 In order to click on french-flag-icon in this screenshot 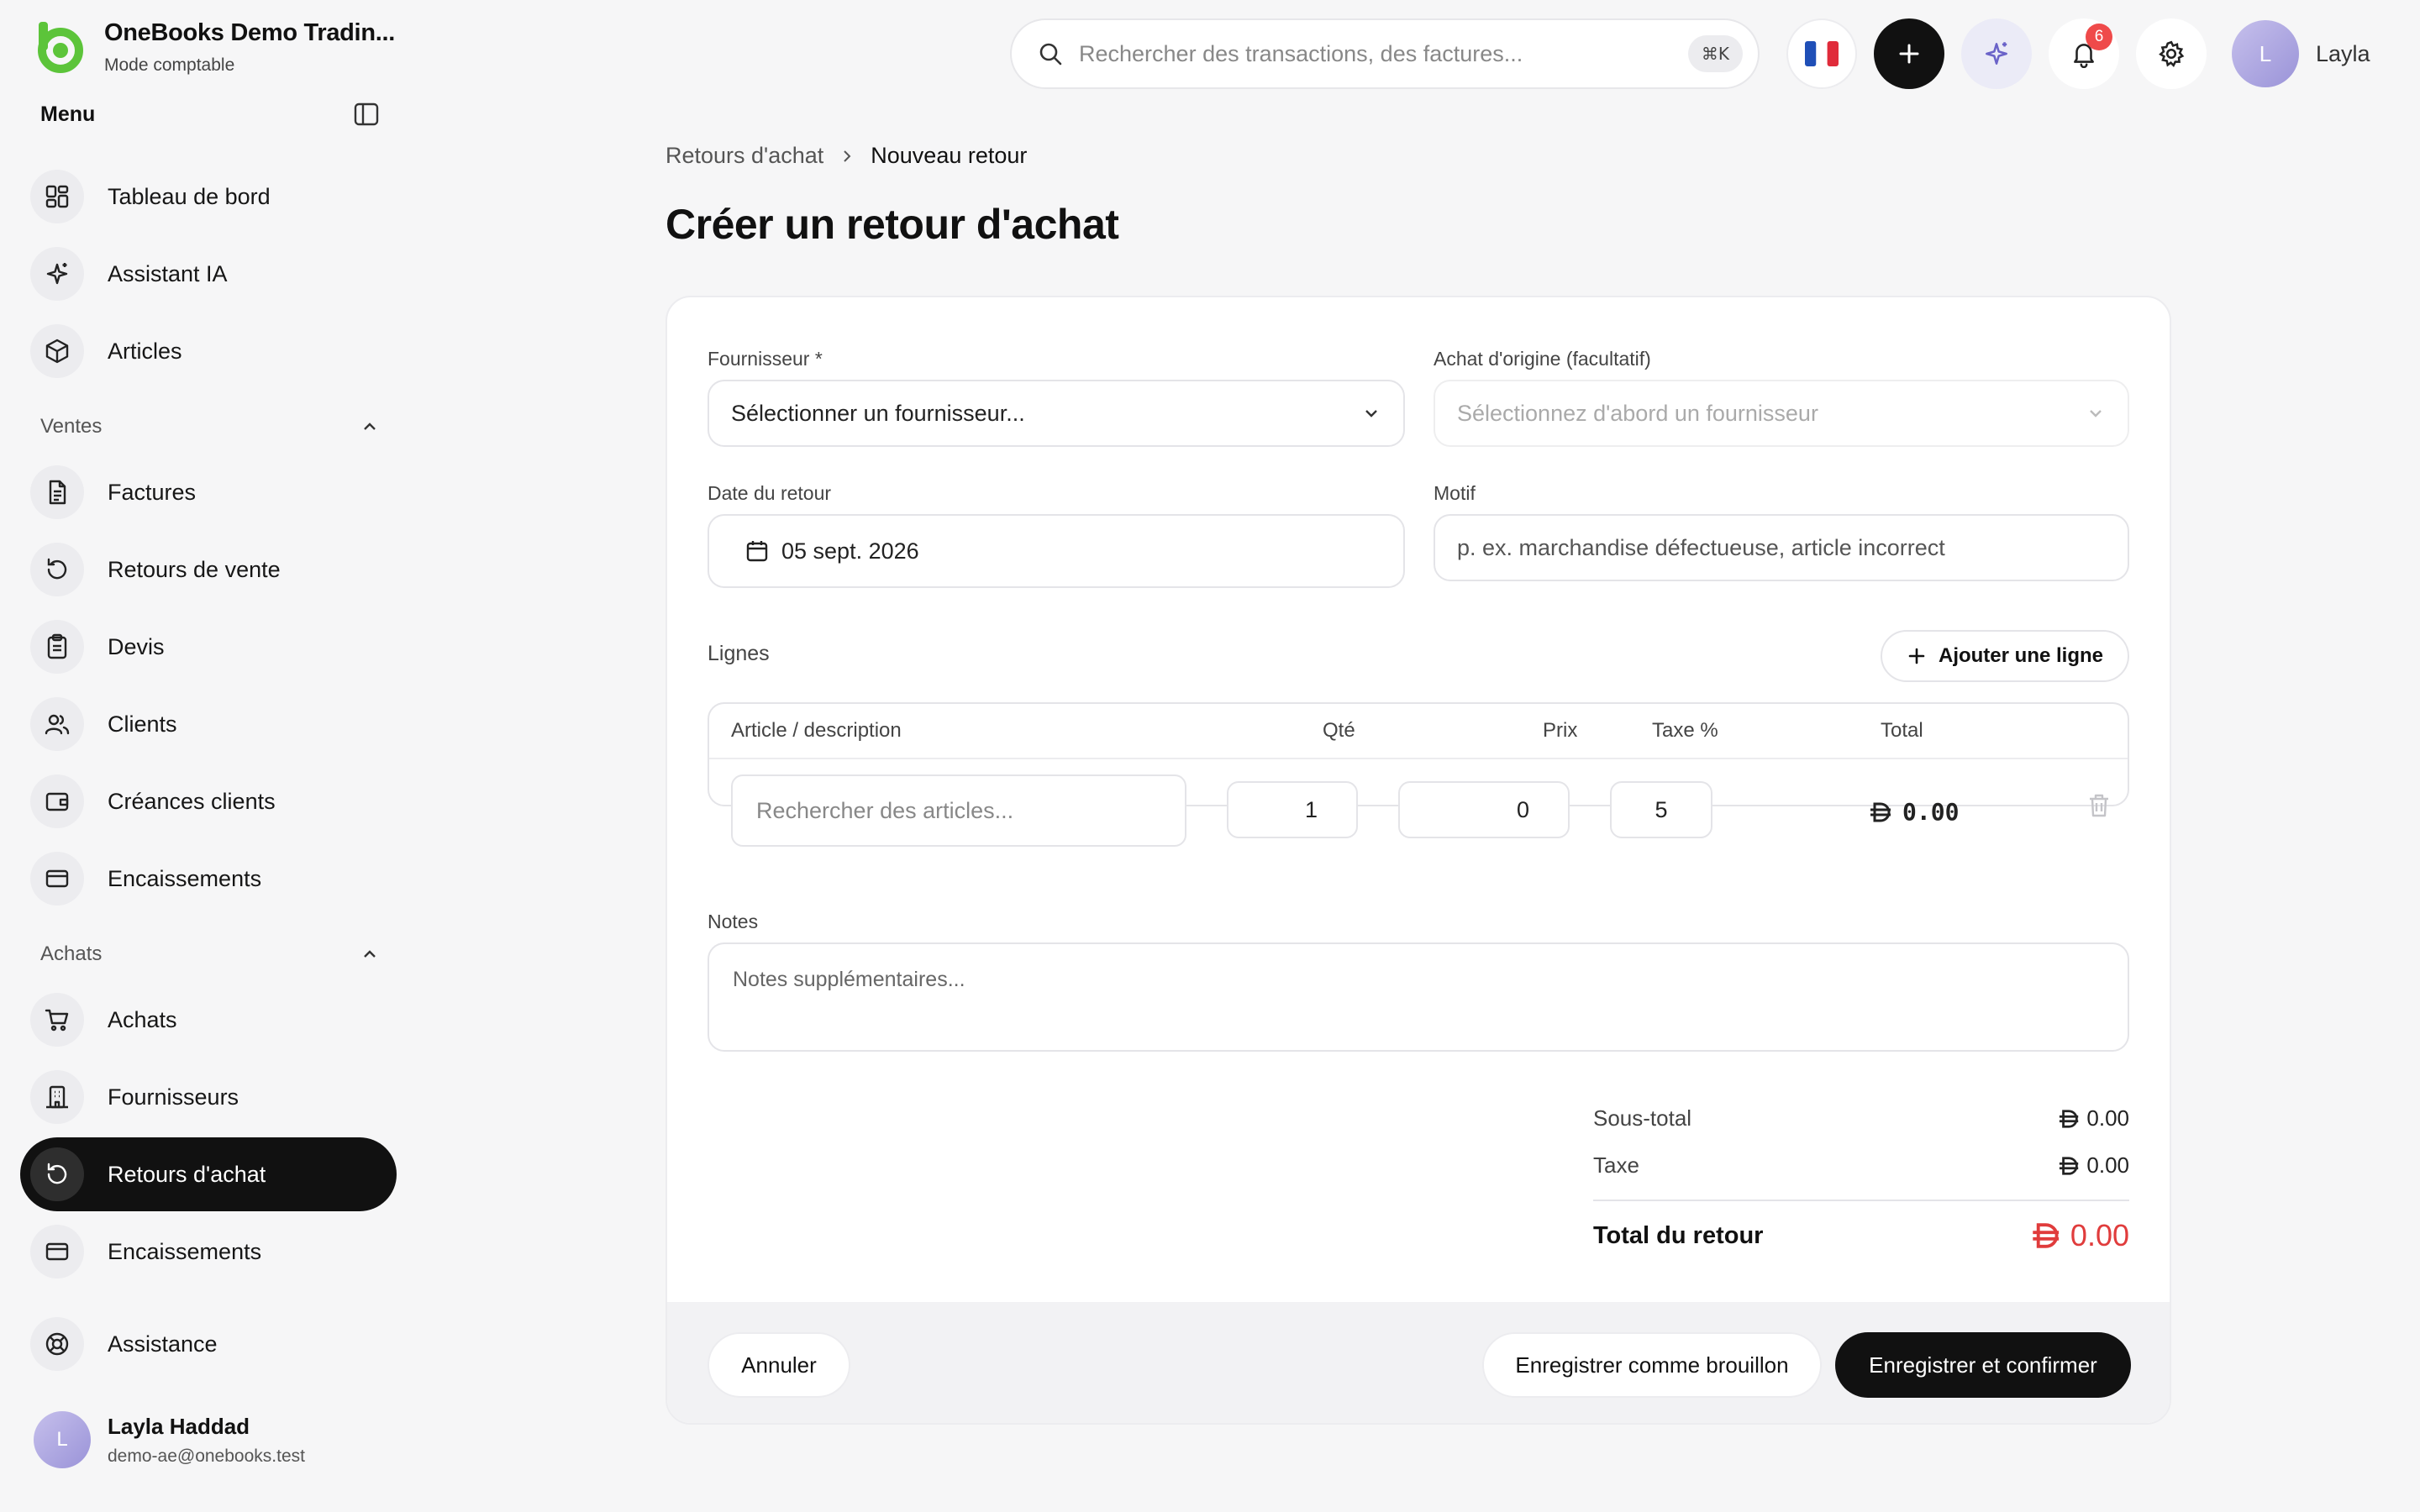, I will do `click(1822, 53)`.